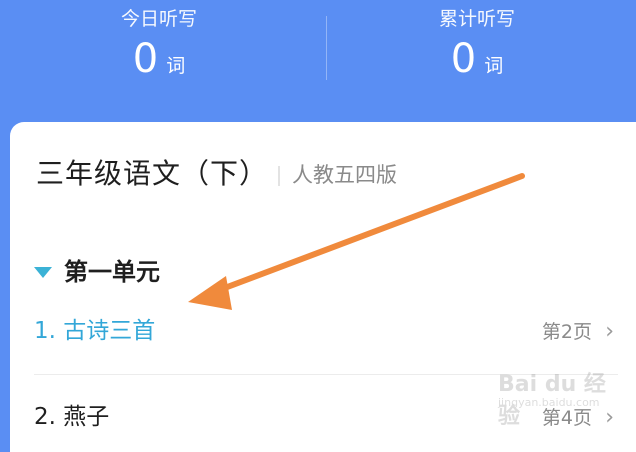 The image size is (636, 452). Describe the element at coordinates (549, 402) in the screenshot. I see `watermark-subtext: jingyan.baidu.com` at that location.